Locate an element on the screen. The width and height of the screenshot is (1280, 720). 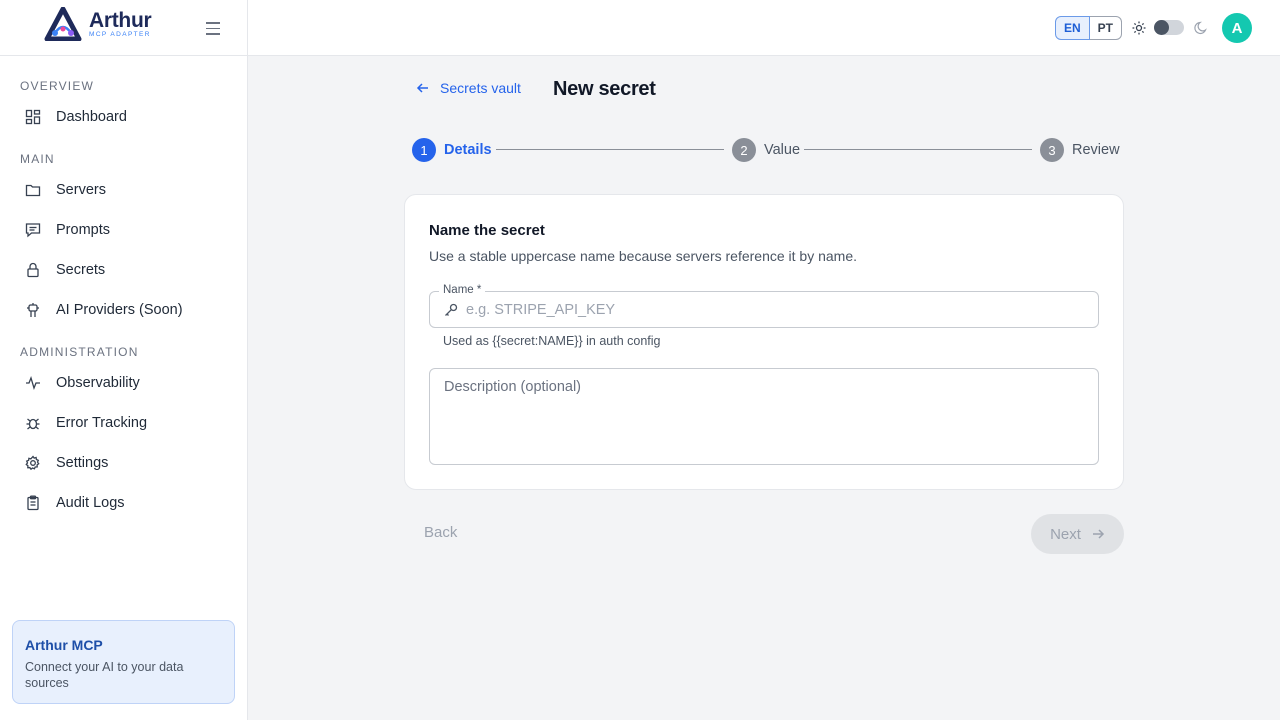
bug-icon is located at coordinates (33, 423).